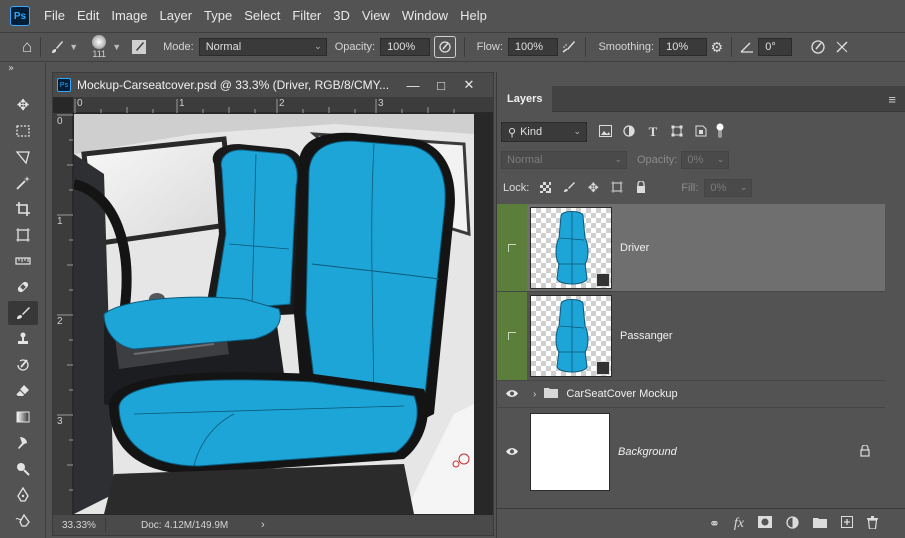 The height and width of the screenshot is (538, 905). Describe the element at coordinates (341, 16) in the screenshot. I see `menu-3d: 3D` at that location.